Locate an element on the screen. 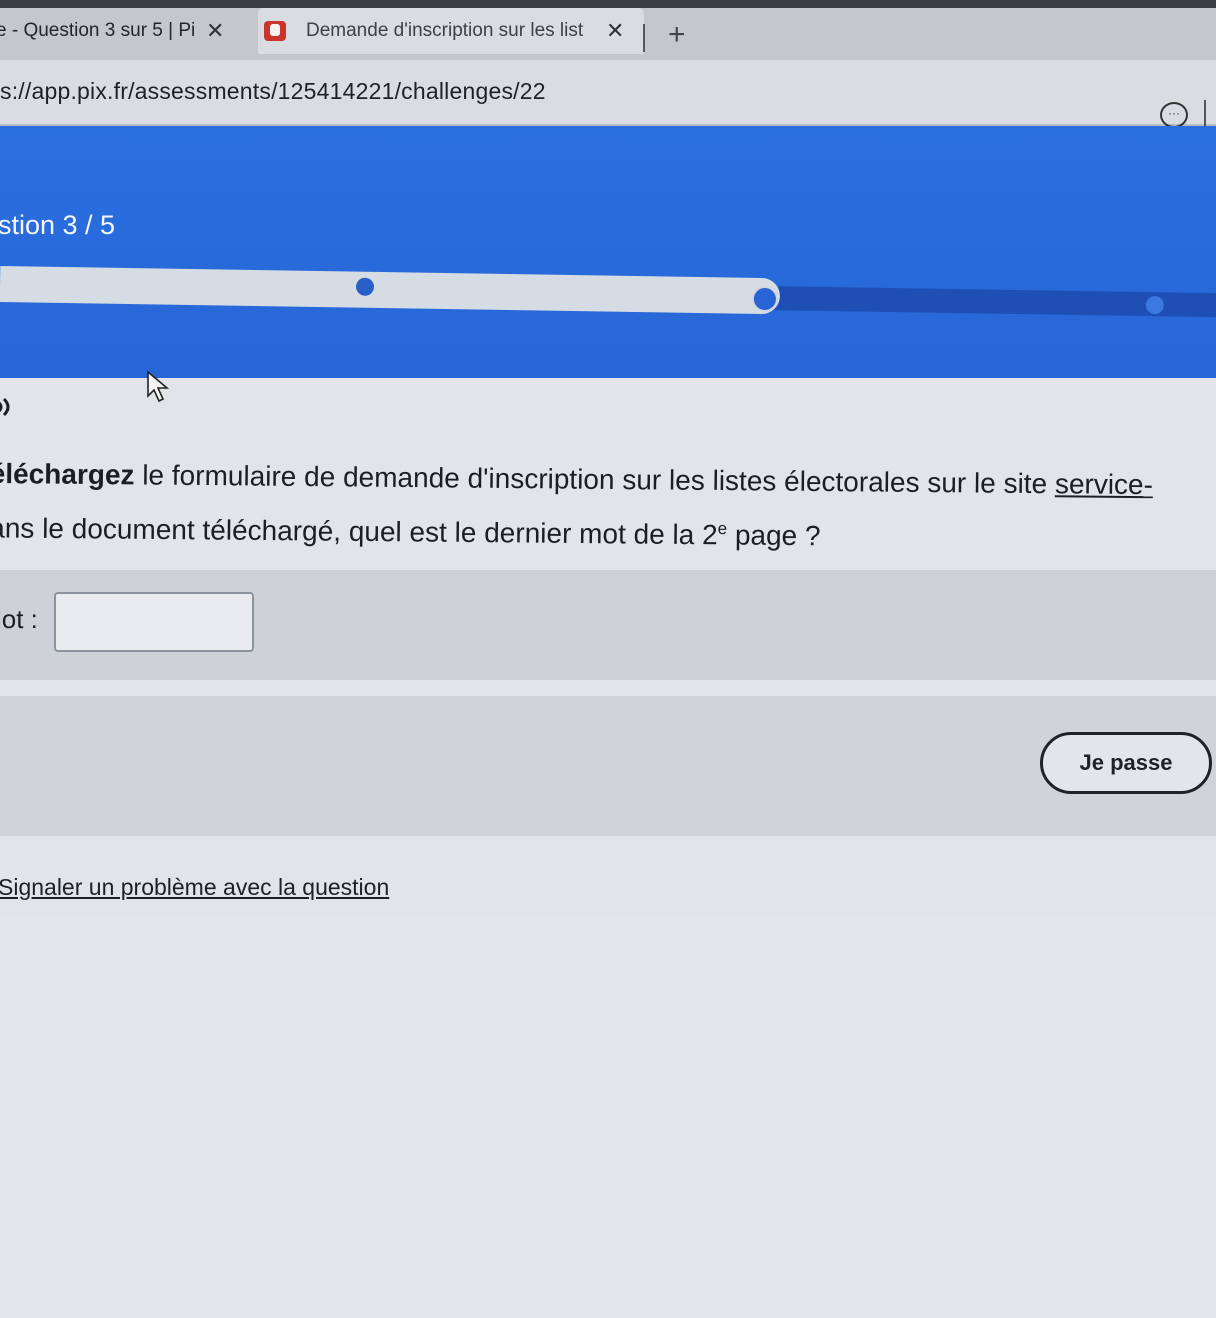 The width and height of the screenshot is (1216, 1318). ordinal-suffix: e is located at coordinates (722, 528).